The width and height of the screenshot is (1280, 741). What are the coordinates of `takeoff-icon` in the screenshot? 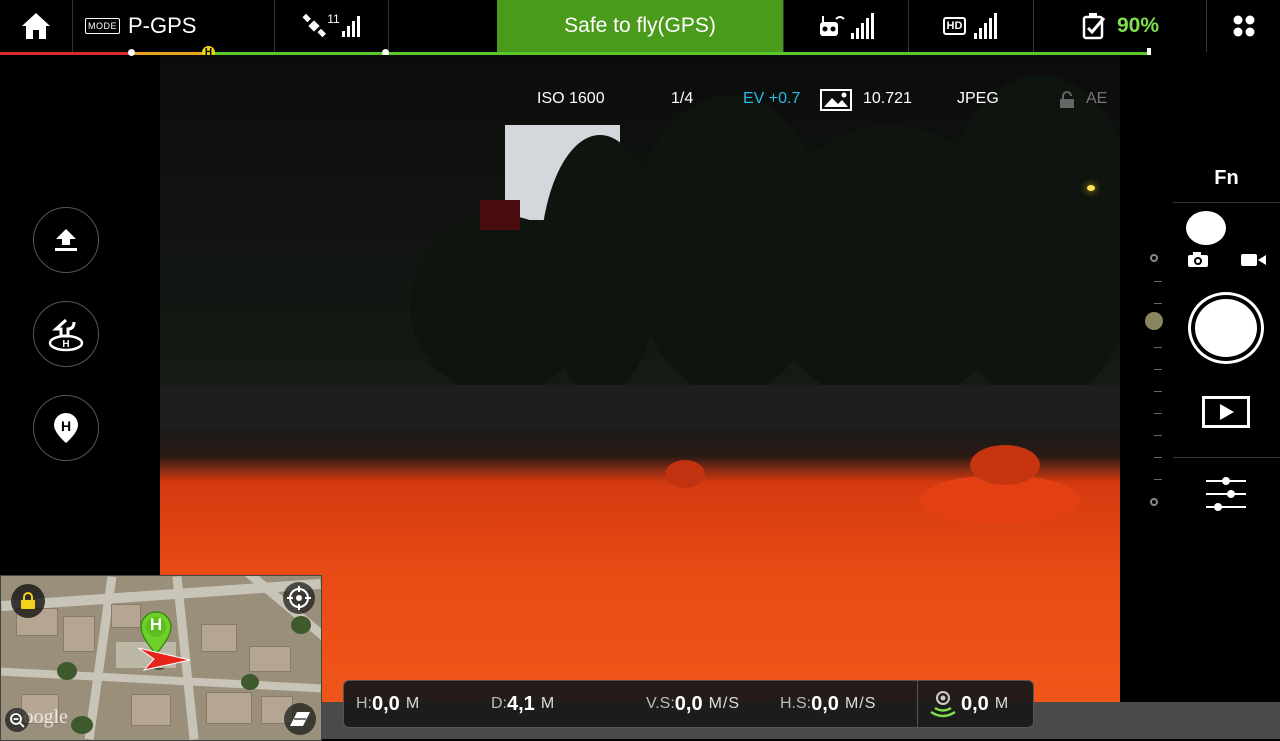 It's located at (66, 240).